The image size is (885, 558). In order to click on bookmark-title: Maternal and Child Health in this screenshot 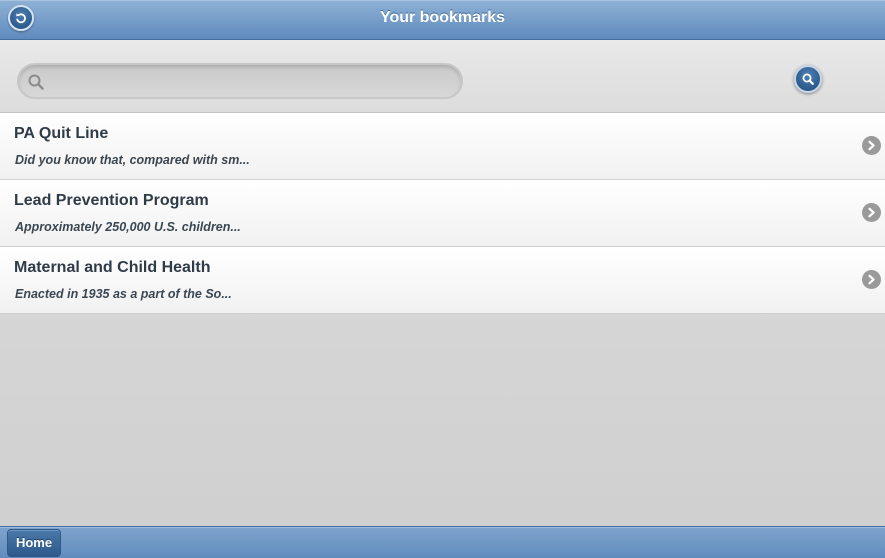, I will do `click(112, 267)`.